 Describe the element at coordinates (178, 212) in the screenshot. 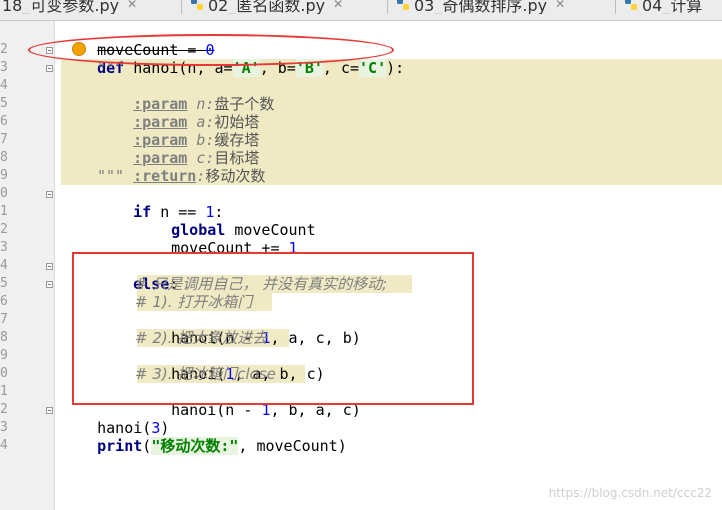

I see `code-line-10: if n == 1:` at that location.